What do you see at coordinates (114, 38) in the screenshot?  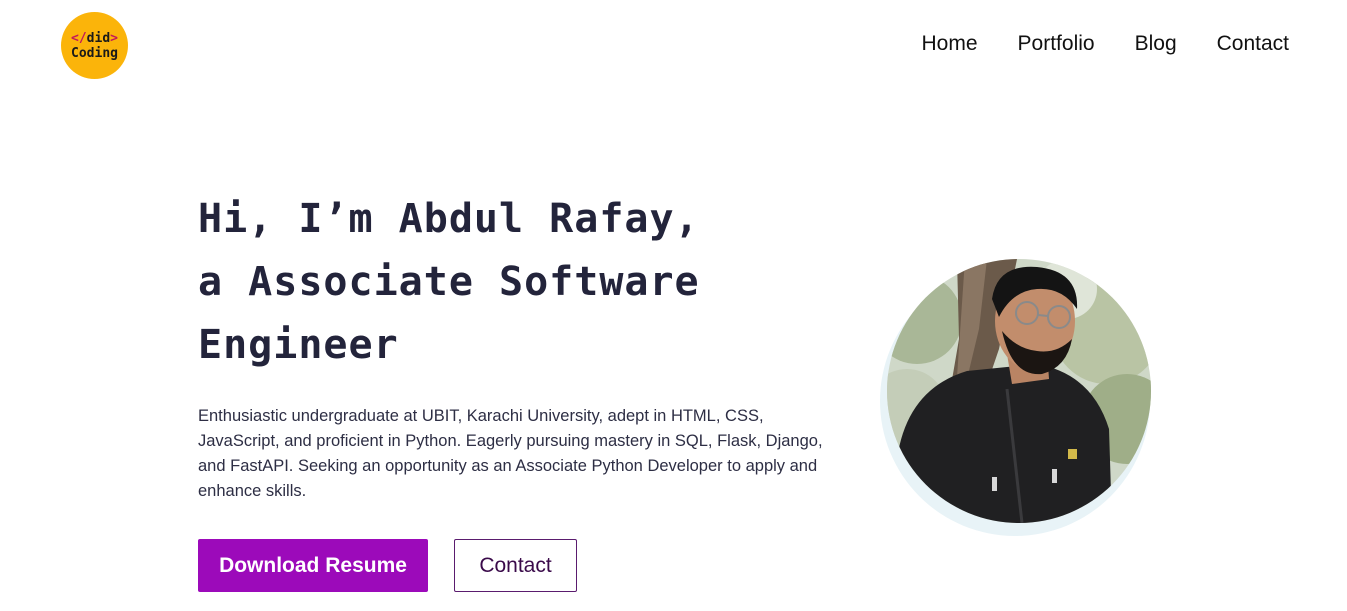 I see `logo-tag-close: >` at bounding box center [114, 38].